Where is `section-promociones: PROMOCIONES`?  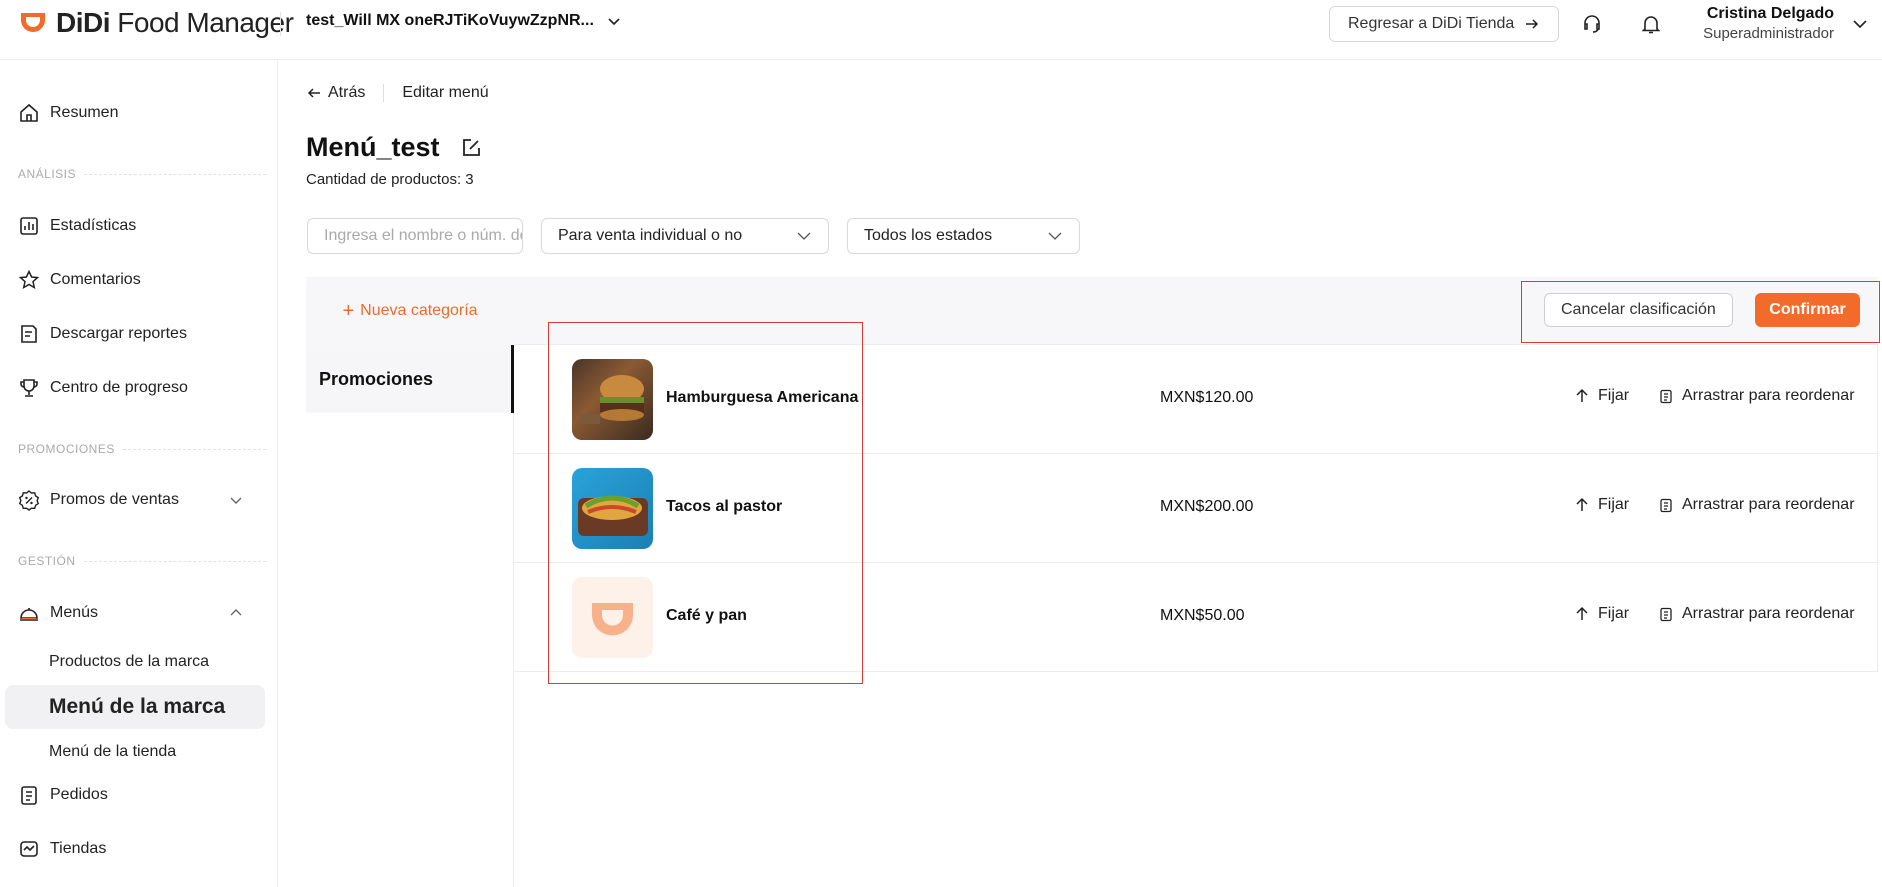
section-promociones: PROMOCIONES is located at coordinates (142, 449).